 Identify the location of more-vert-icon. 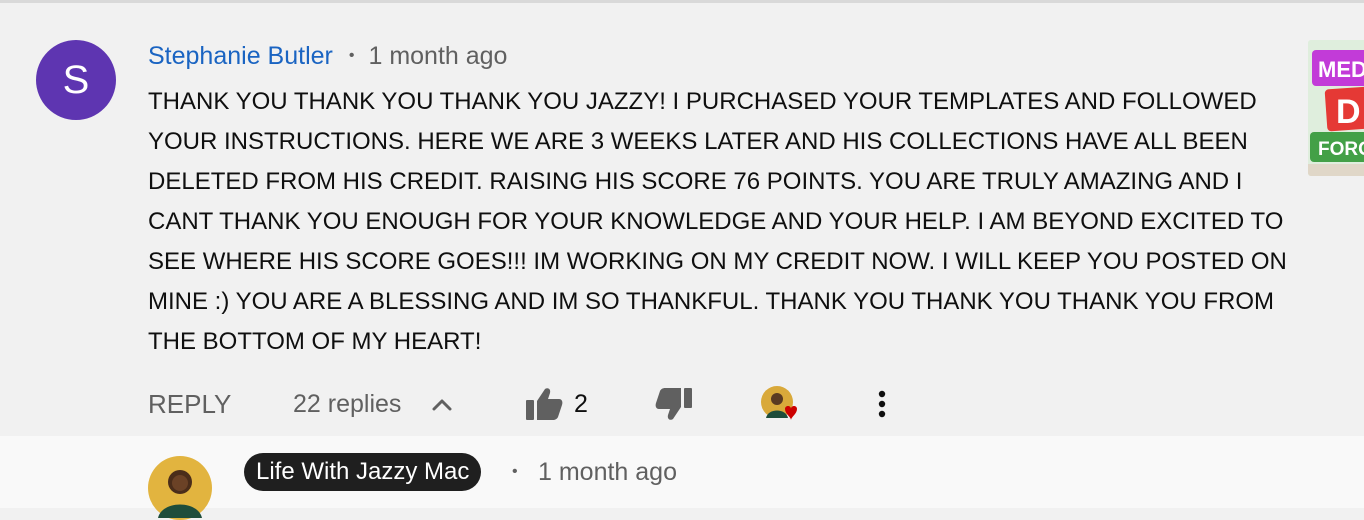
(882, 404).